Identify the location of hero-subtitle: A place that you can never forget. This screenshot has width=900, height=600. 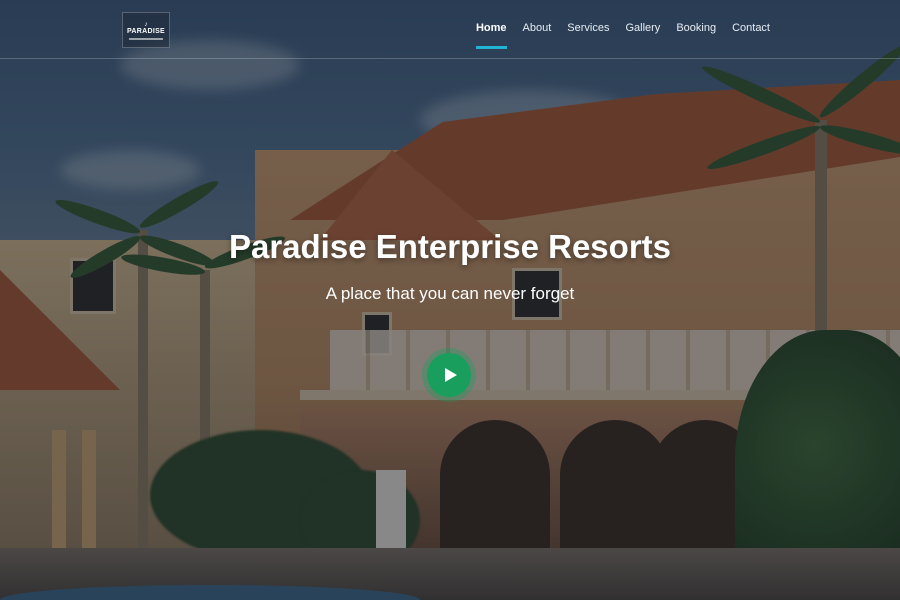
(450, 293).